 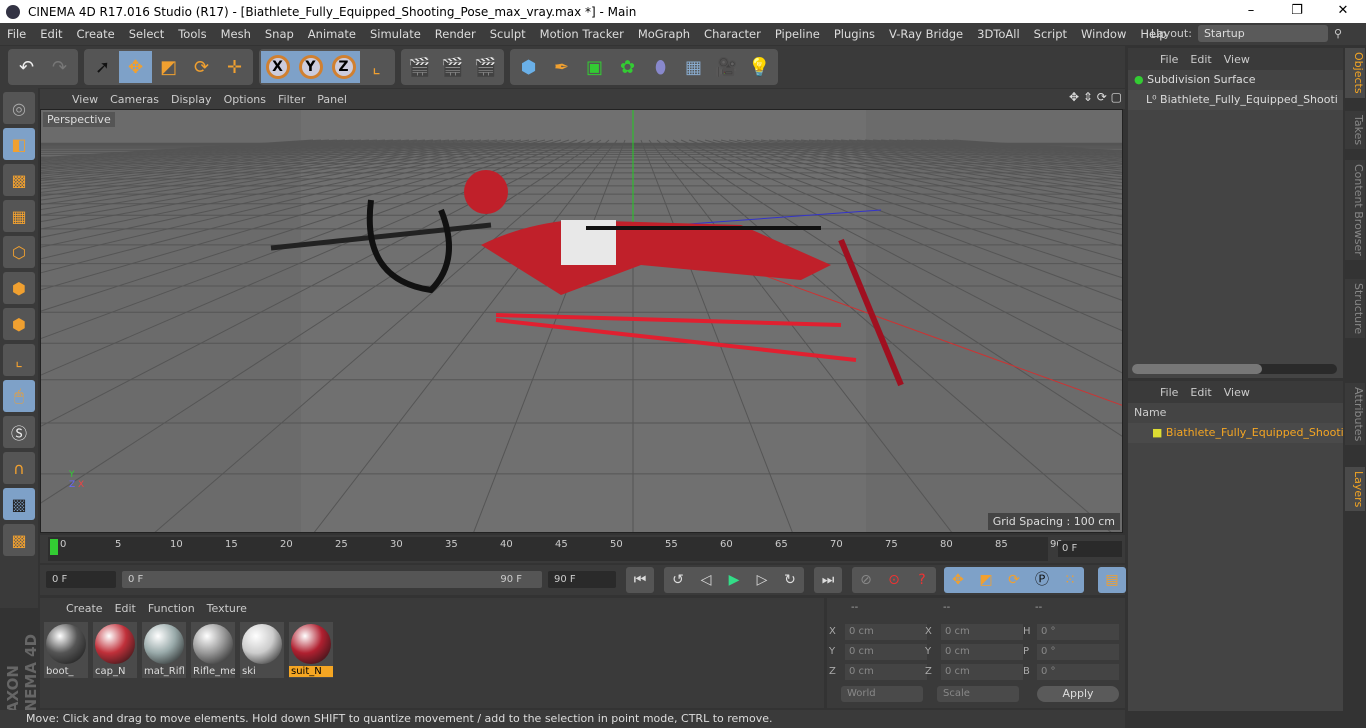 I want to click on menu-mesh: Mesh, so click(x=236, y=34).